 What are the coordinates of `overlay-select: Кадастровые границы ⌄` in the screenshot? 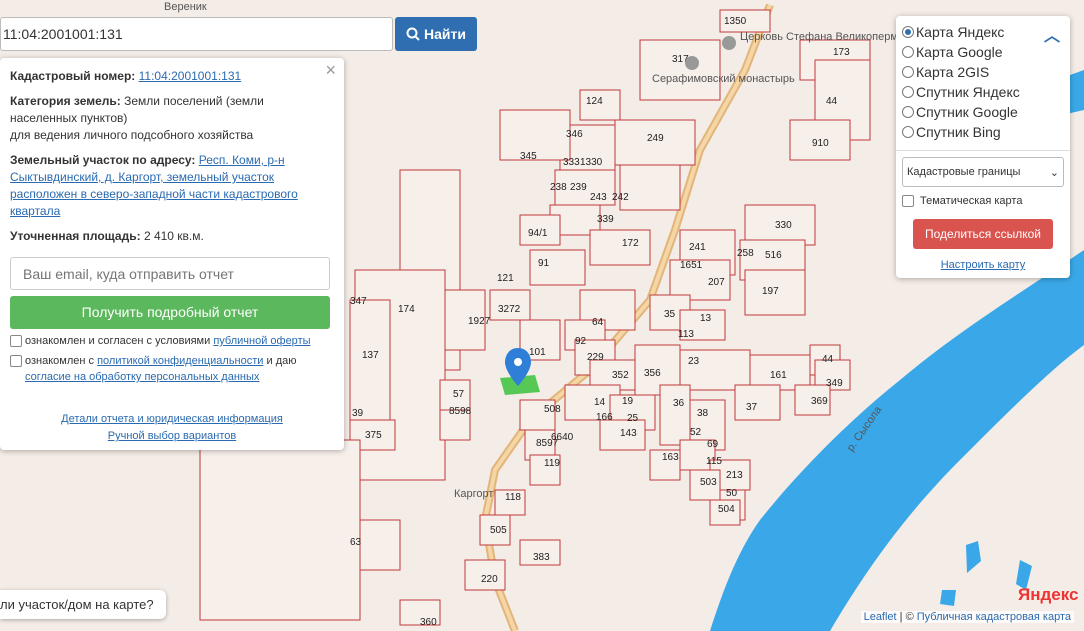 It's located at (983, 172).